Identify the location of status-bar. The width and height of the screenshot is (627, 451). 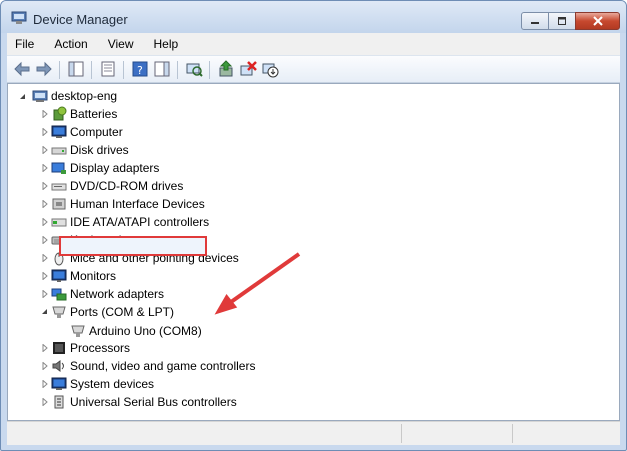
(313, 433).